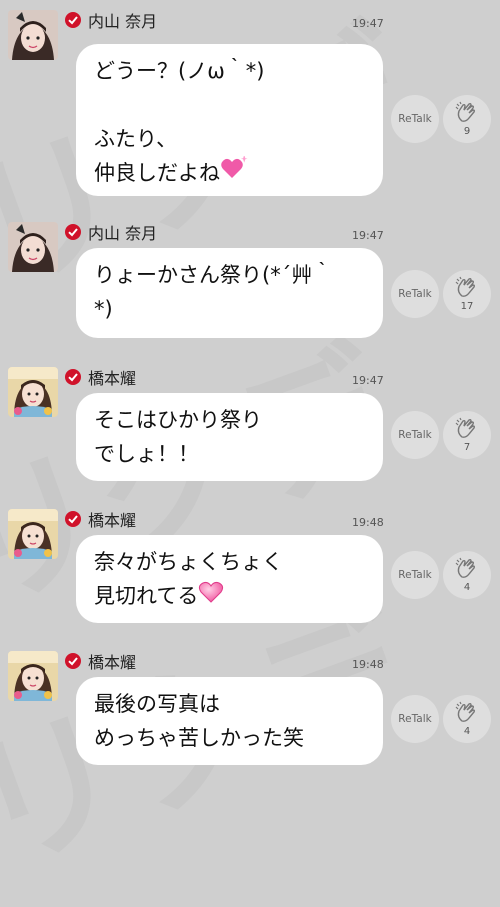 This screenshot has height=907, width=500. What do you see at coordinates (234, 172) in the screenshot?
I see `sparkling-heart-icon` at bounding box center [234, 172].